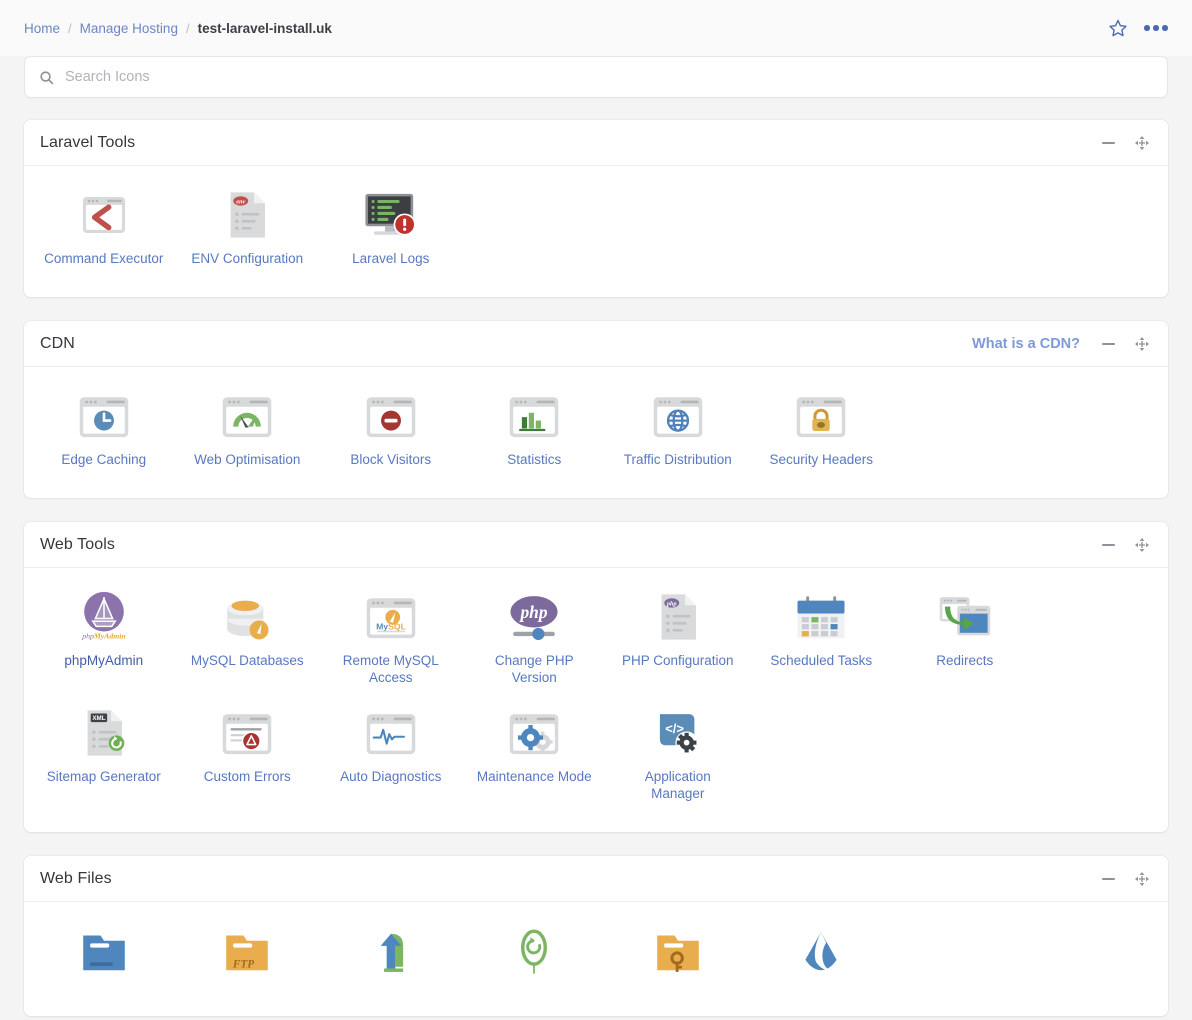 This screenshot has height=1020, width=1192. Describe the element at coordinates (822, 961) in the screenshot. I see `tile-git` at that location.